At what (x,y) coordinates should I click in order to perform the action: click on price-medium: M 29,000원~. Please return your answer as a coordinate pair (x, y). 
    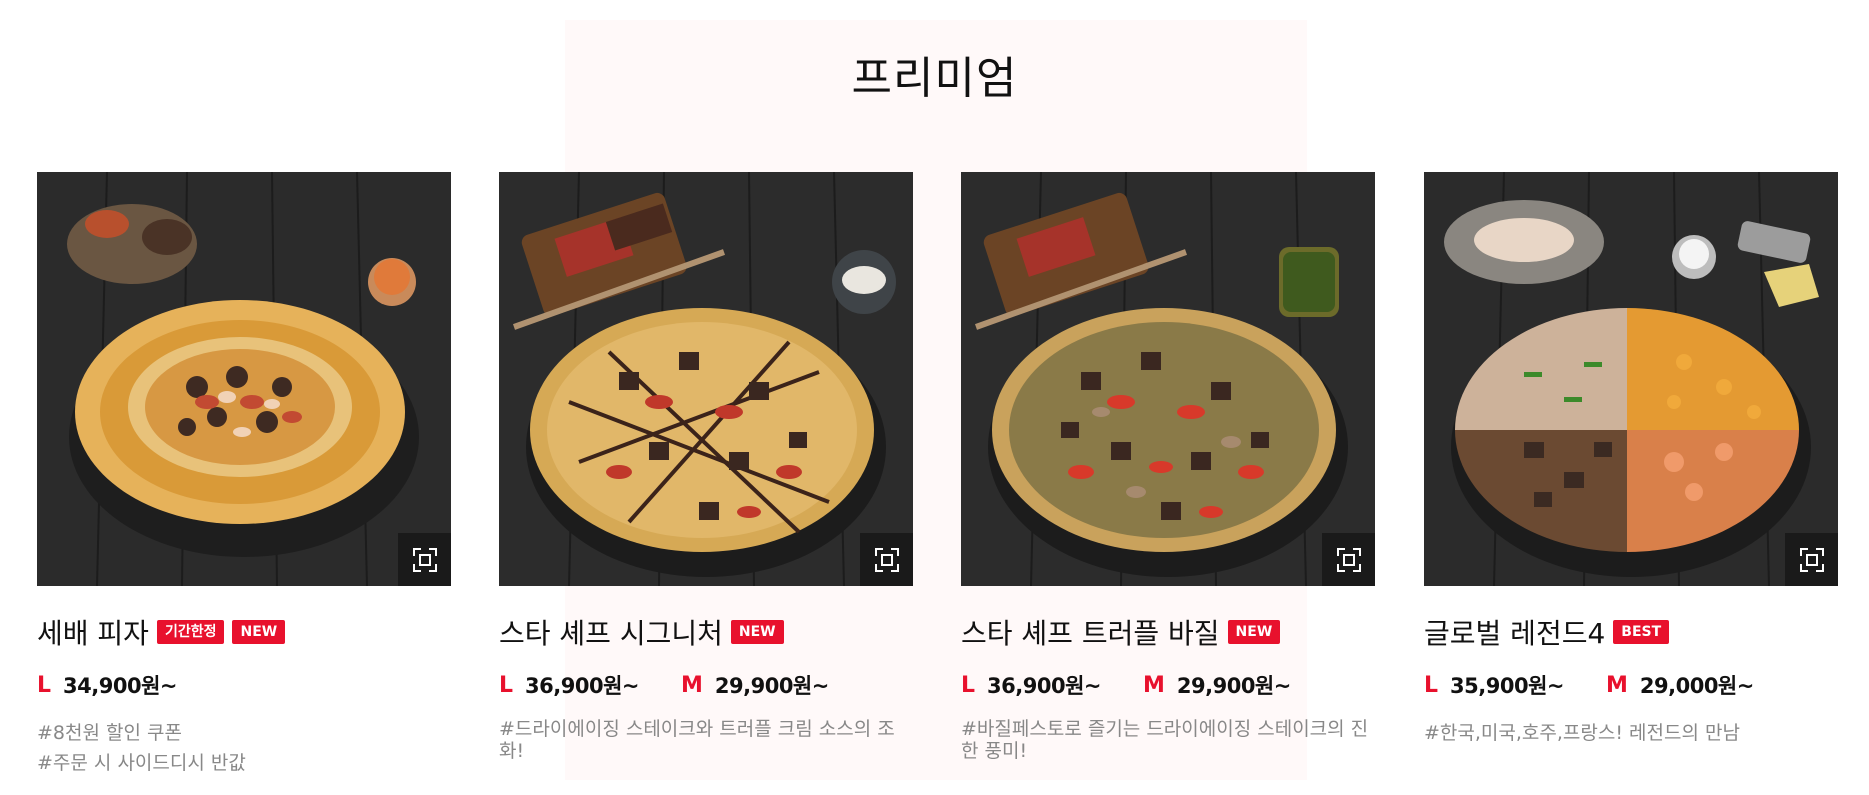
    Looking at the image, I should click on (1680, 685).